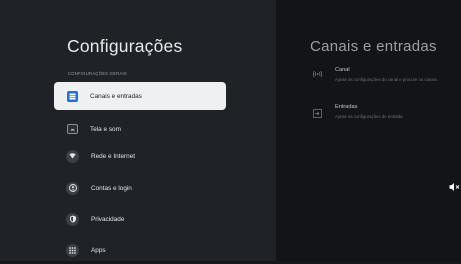 The height and width of the screenshot is (264, 461). What do you see at coordinates (373, 46) in the screenshot?
I see `detail-title: Canais e entradas` at bounding box center [373, 46].